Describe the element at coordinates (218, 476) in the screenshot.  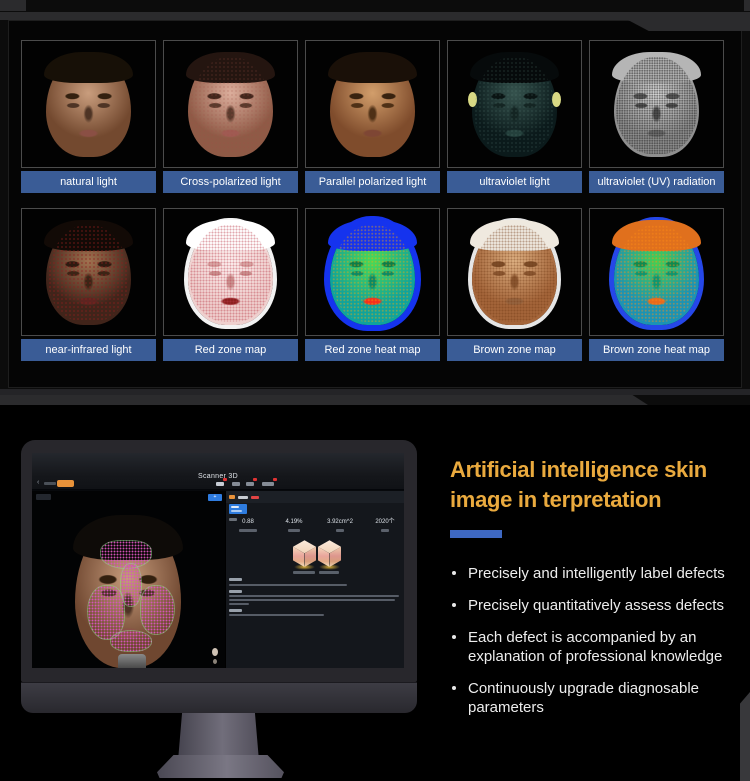
I see `app-title: Scanner 3D` at that location.